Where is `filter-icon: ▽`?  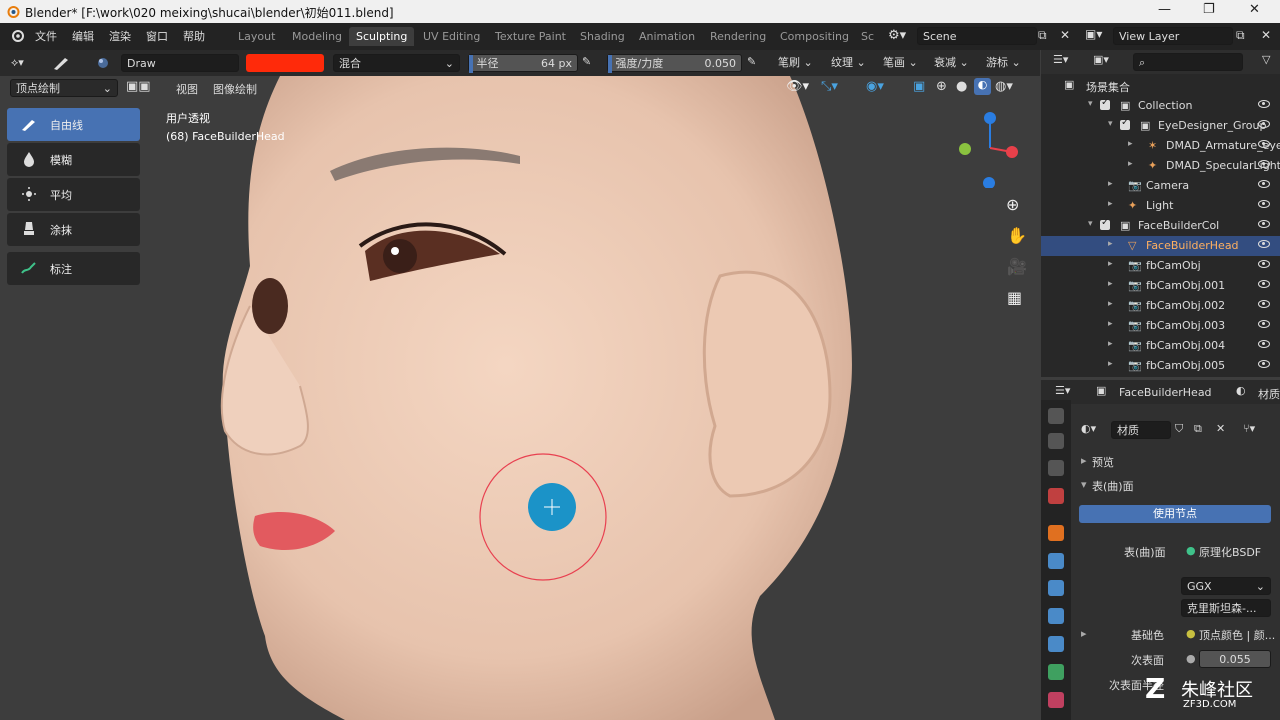 filter-icon: ▽ is located at coordinates (1266, 59).